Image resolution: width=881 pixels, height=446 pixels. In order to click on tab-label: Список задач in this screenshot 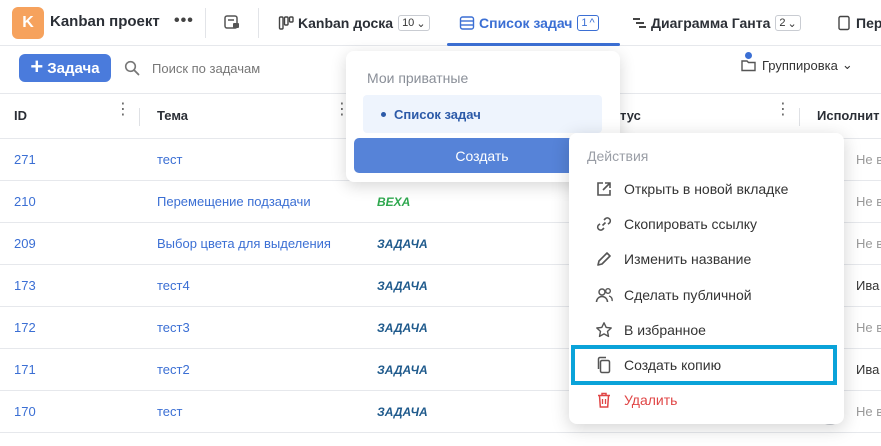, I will do `click(526, 23)`.